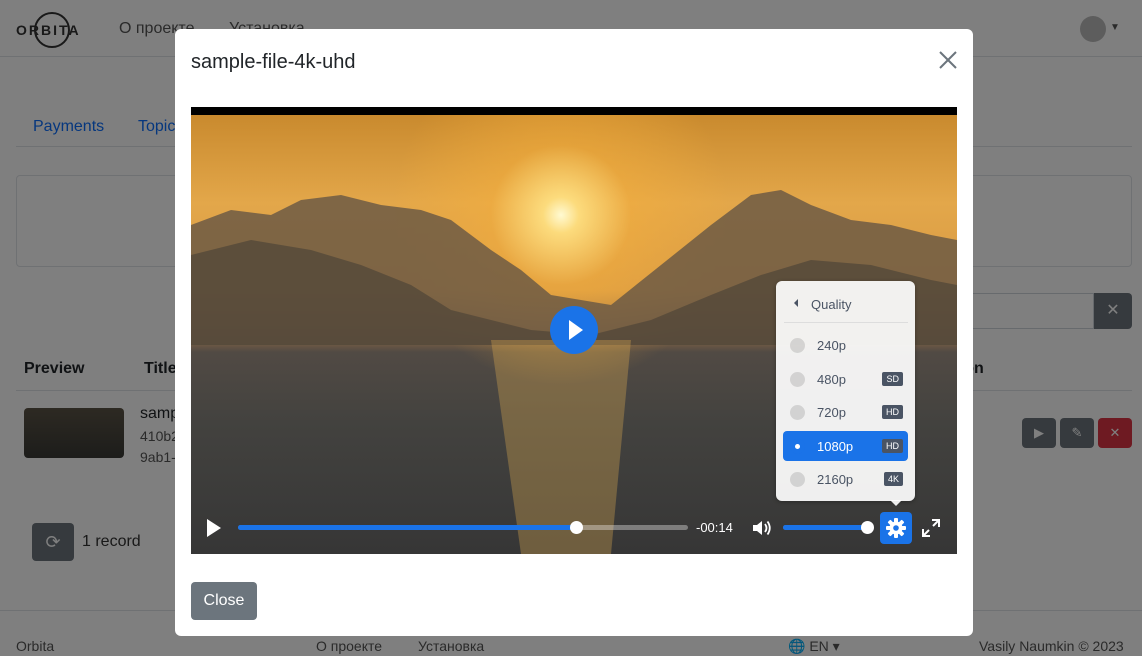 This screenshot has width=1142, height=656. What do you see at coordinates (831, 412) in the screenshot?
I see `quality-option-label: 720p` at bounding box center [831, 412].